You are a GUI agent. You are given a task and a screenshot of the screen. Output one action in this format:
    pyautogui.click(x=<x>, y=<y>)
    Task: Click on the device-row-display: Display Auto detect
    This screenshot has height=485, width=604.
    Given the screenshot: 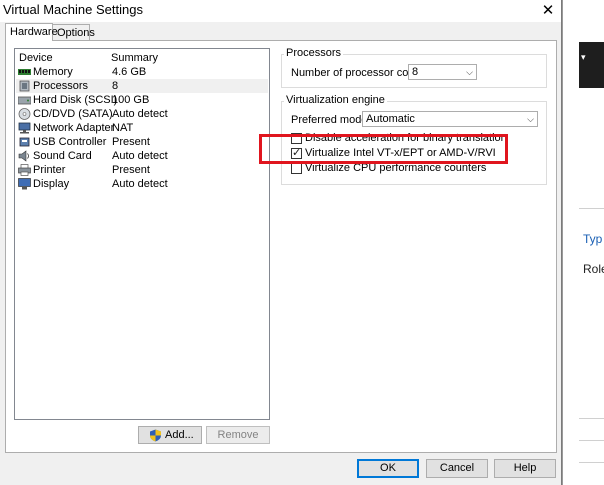 What is the action you would take?
    pyautogui.click(x=142, y=184)
    